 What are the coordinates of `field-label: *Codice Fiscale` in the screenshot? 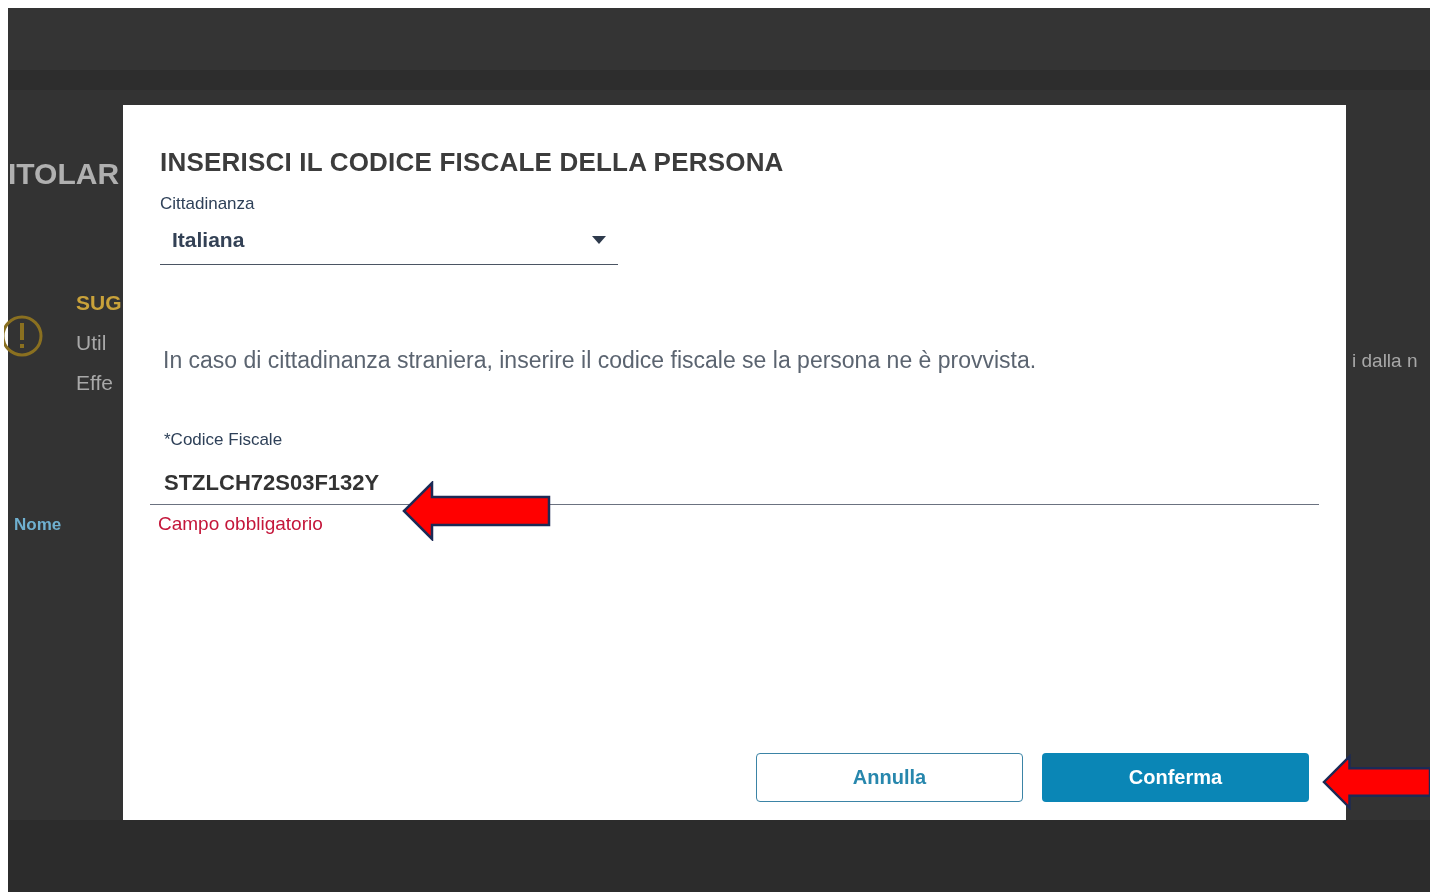 It's located at (224, 440).